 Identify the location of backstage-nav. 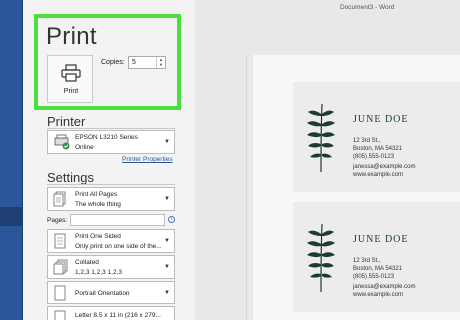
(11, 160).